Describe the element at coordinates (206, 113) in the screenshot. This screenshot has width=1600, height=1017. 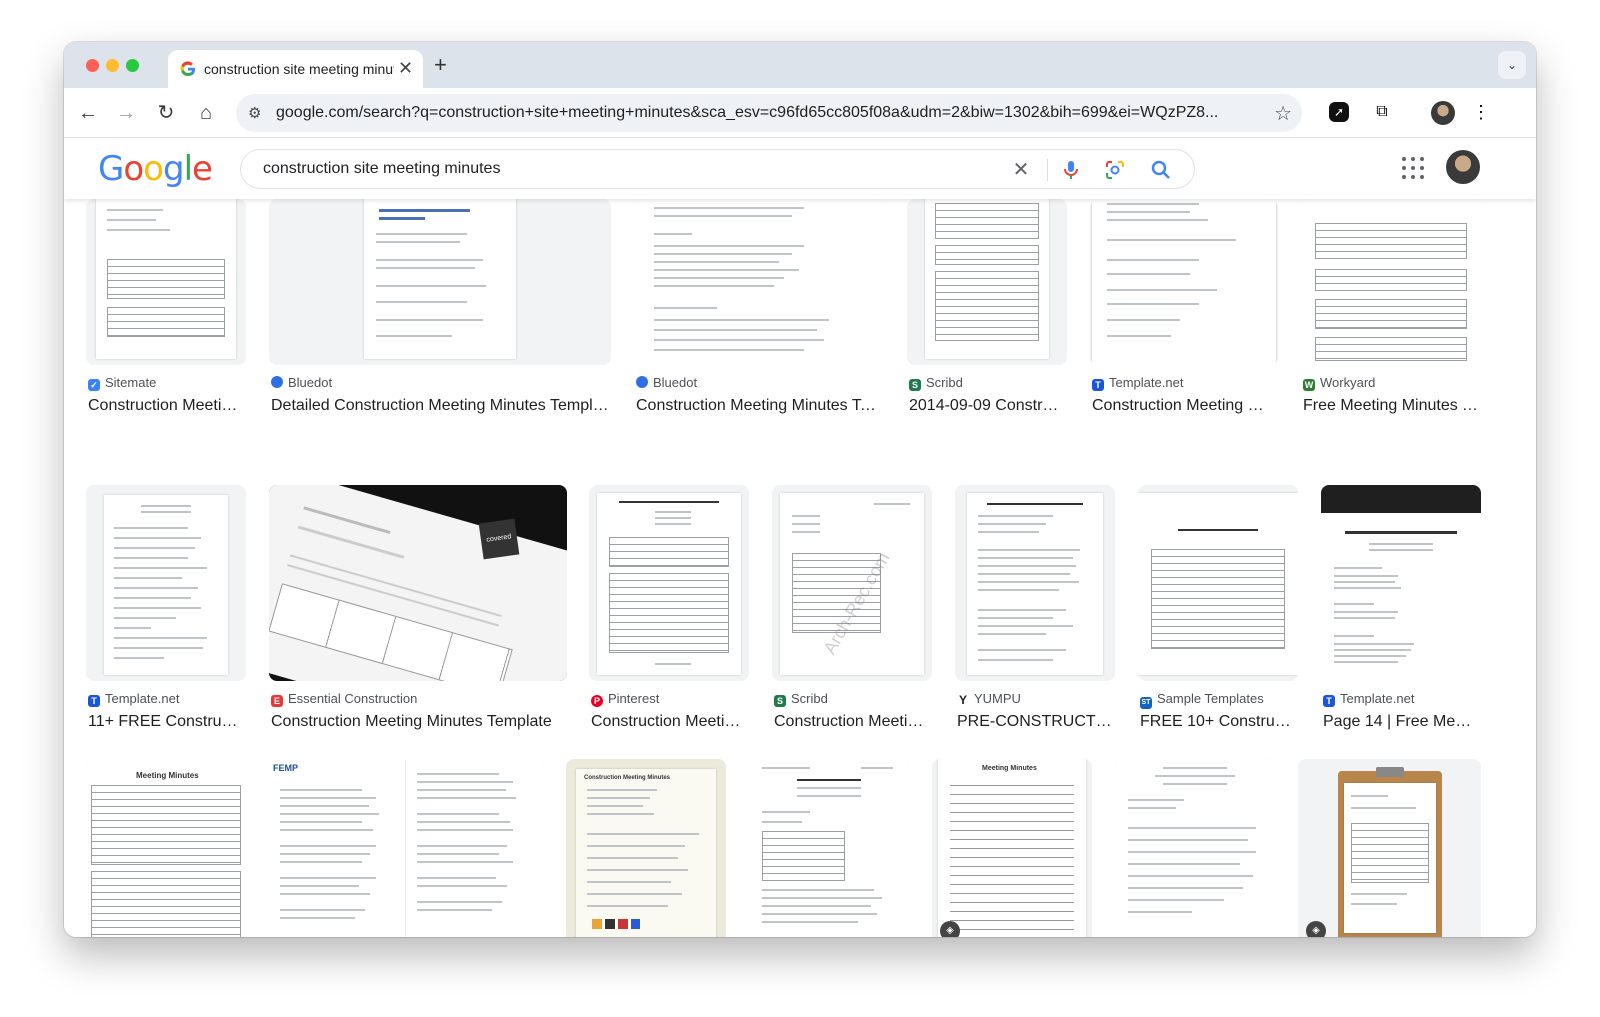
I see `home-icon: ⌂` at that location.